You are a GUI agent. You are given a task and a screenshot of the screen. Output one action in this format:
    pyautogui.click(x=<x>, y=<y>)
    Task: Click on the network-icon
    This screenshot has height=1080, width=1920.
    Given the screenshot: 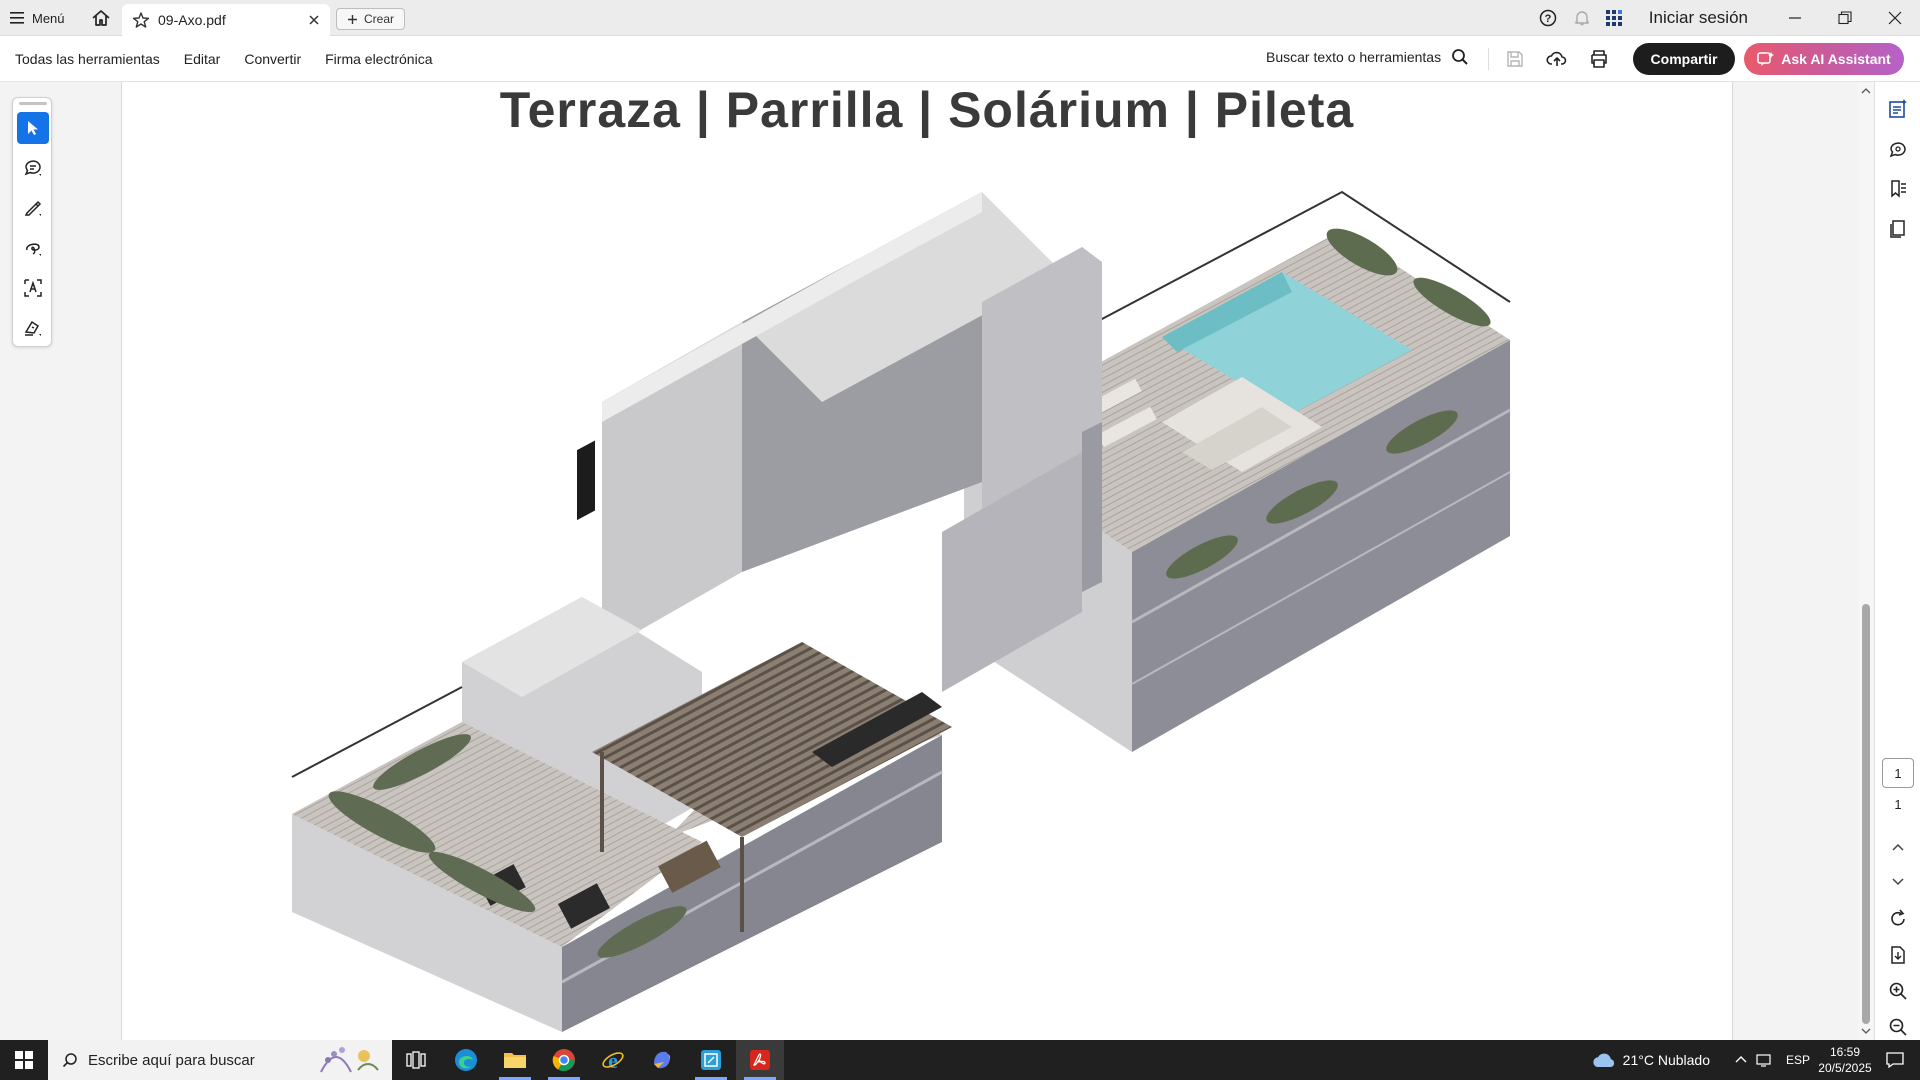 What is the action you would take?
    pyautogui.click(x=1765, y=1060)
    